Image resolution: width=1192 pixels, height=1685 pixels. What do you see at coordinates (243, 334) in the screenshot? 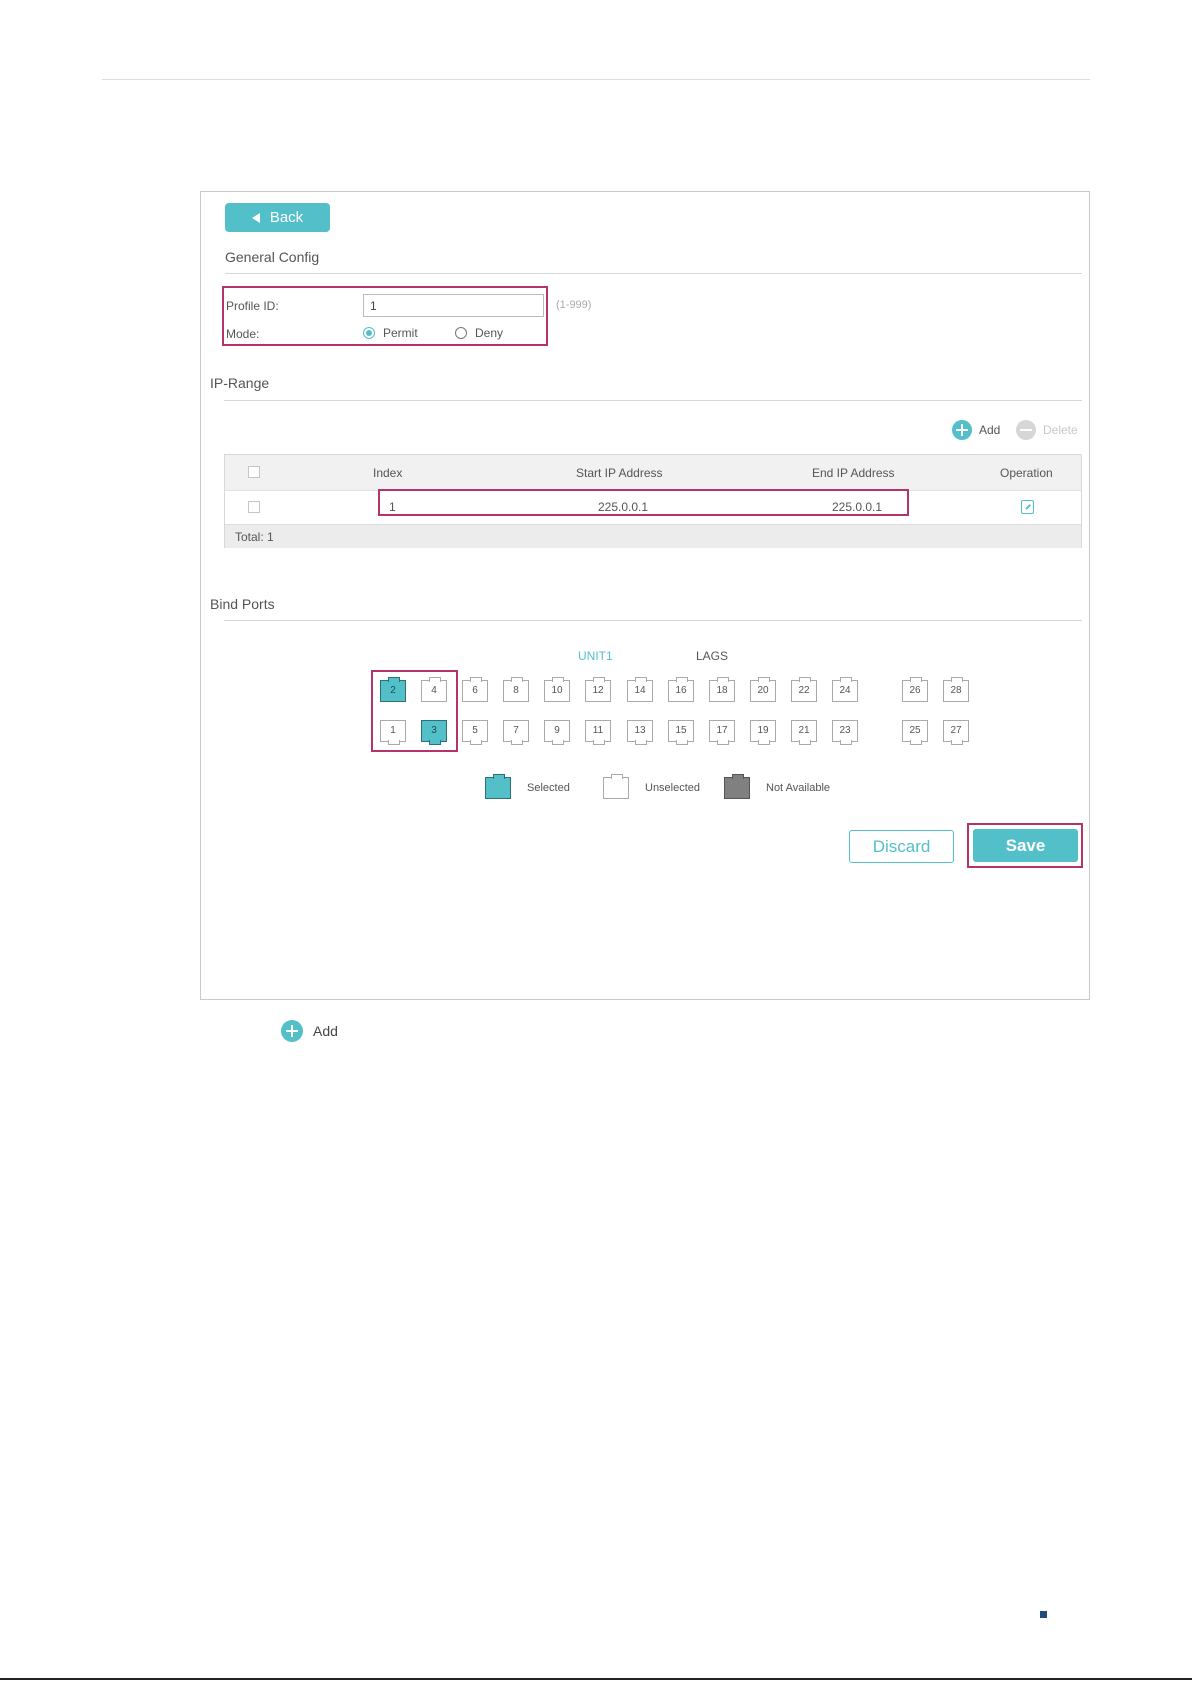
I see `mode-label: Mode:` at bounding box center [243, 334].